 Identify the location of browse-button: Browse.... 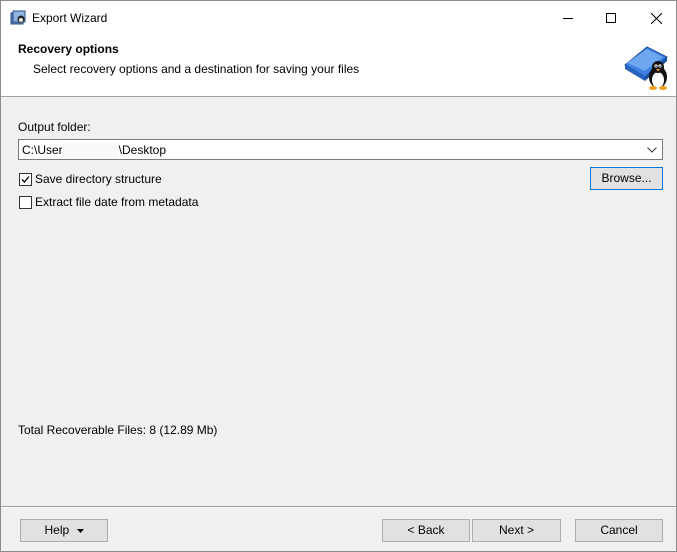
(626, 178).